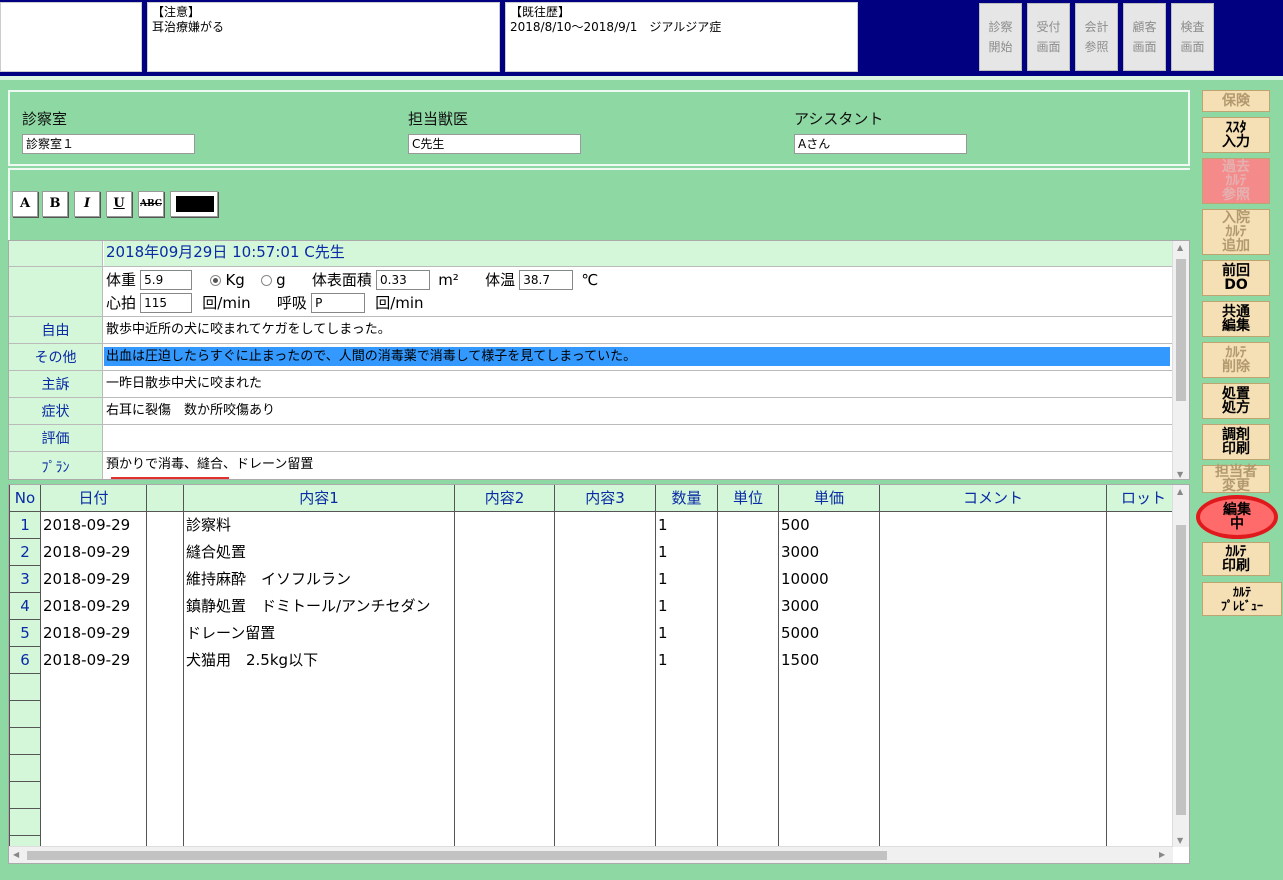 This screenshot has width=1283, height=880. Describe the element at coordinates (829, 498) in the screenshot. I see `col-unit-price: 単価` at that location.